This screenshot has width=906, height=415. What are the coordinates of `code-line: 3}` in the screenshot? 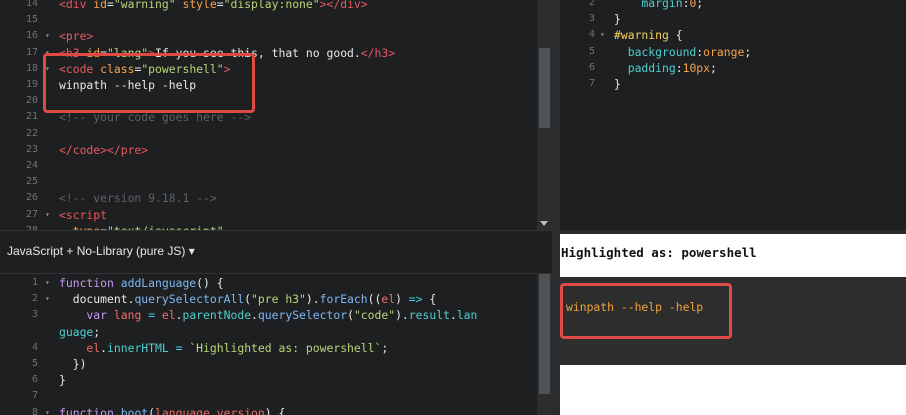 It's located at (733, 19).